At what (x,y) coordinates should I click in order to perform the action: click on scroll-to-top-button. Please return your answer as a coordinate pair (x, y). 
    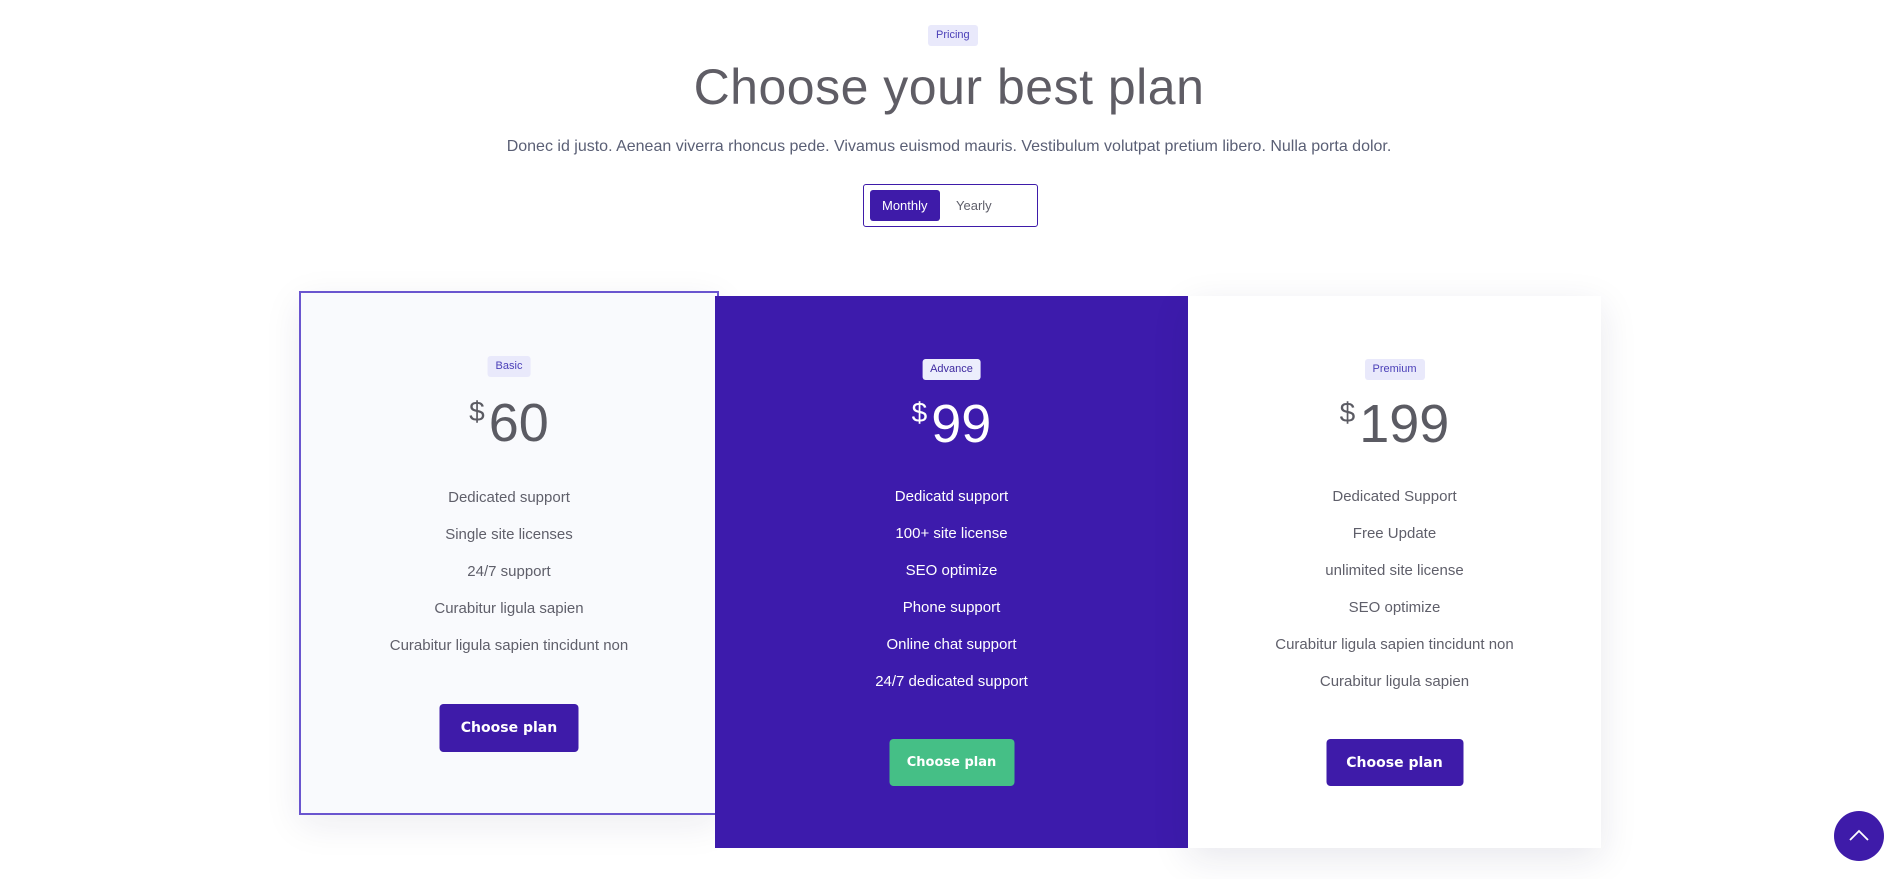
    Looking at the image, I should click on (1859, 836).